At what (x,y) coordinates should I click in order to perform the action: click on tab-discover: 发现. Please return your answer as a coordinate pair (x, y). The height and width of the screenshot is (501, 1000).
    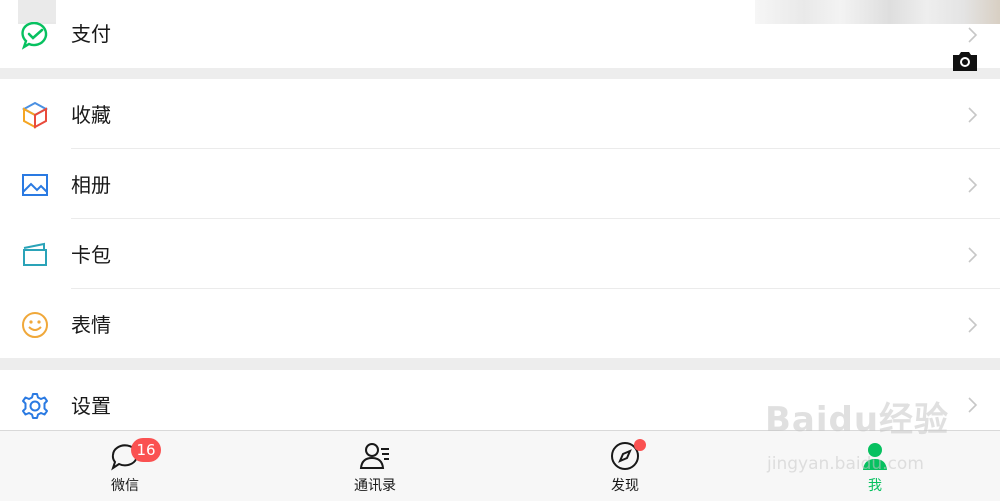
    Looking at the image, I should click on (625, 466).